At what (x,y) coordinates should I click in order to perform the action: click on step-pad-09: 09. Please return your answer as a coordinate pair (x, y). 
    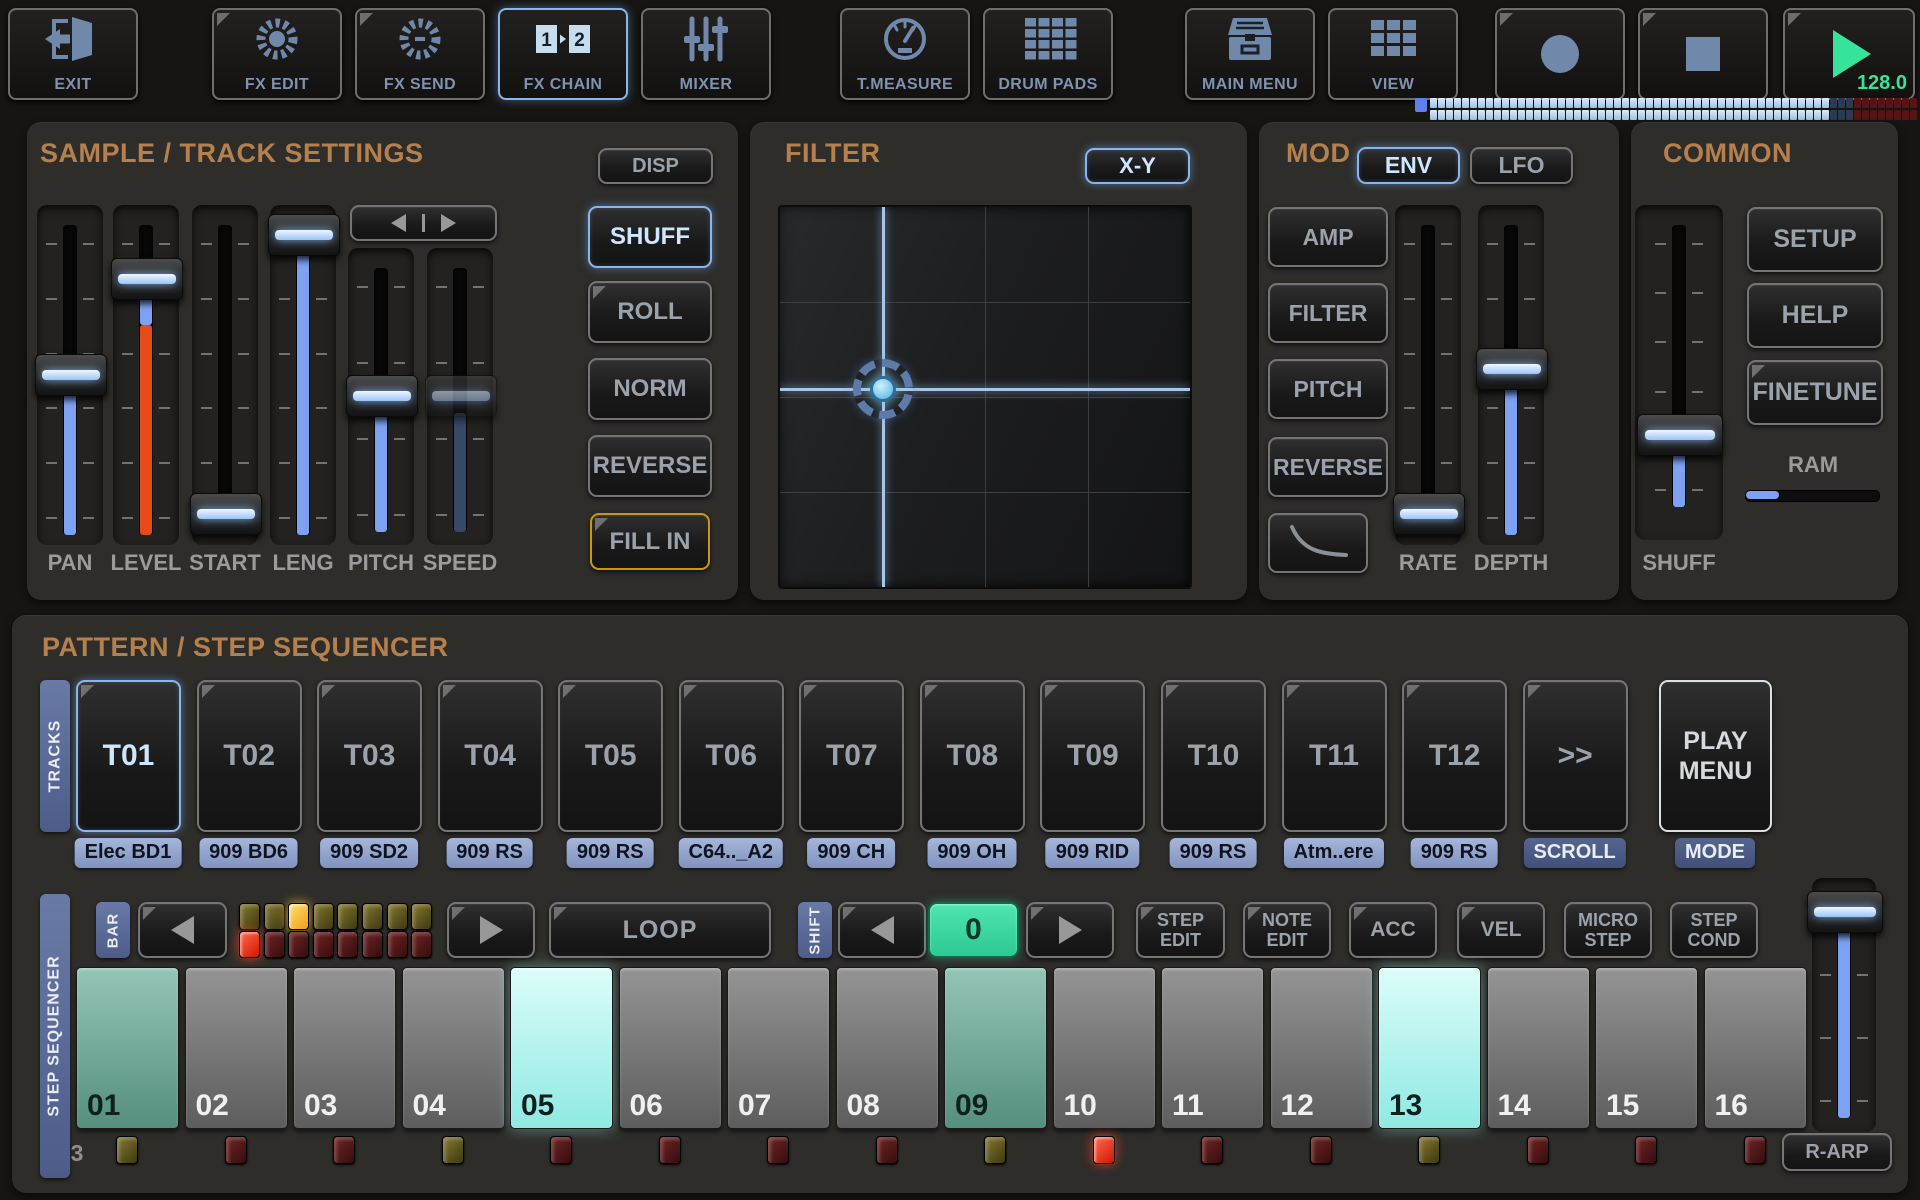
    Looking at the image, I should click on (995, 1048).